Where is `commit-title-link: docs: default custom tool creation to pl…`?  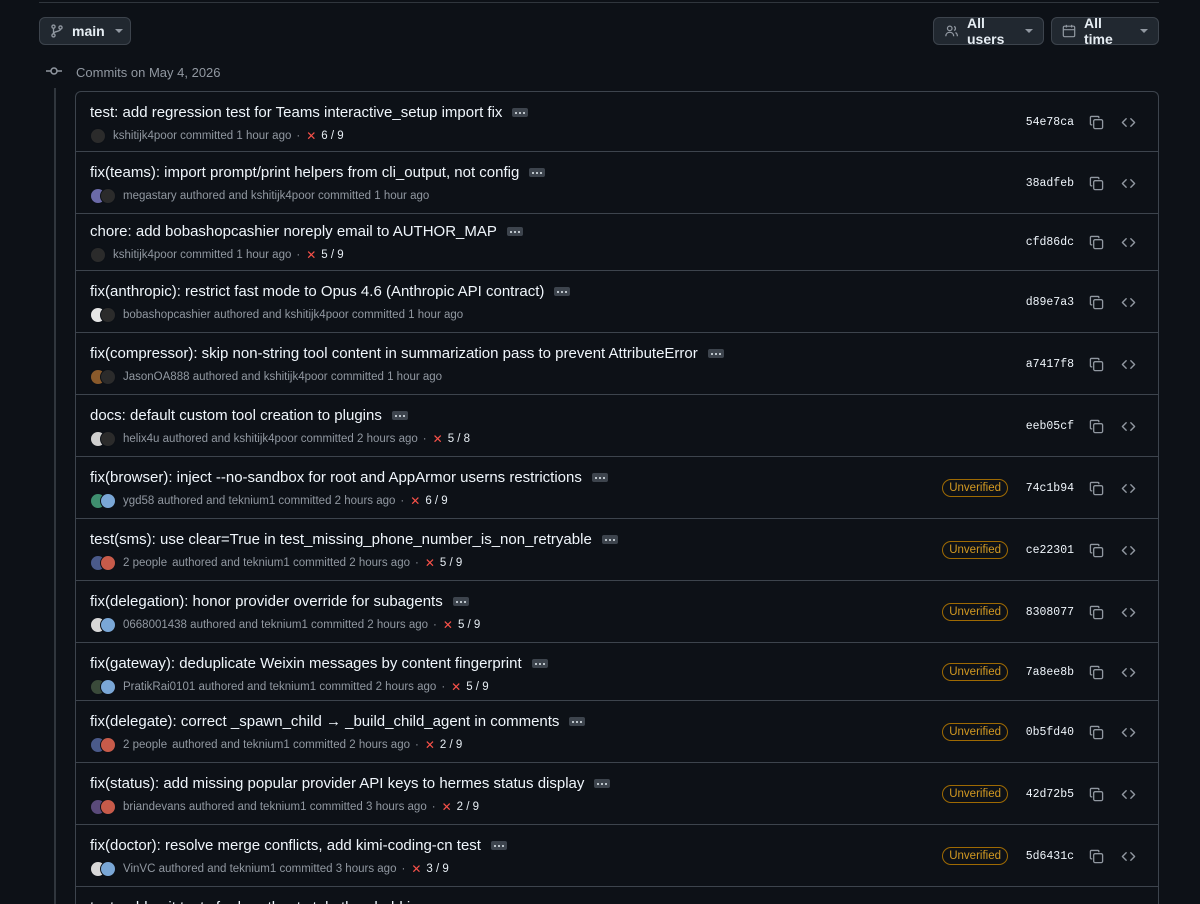 commit-title-link: docs: default custom tool creation to pl… is located at coordinates (236, 415).